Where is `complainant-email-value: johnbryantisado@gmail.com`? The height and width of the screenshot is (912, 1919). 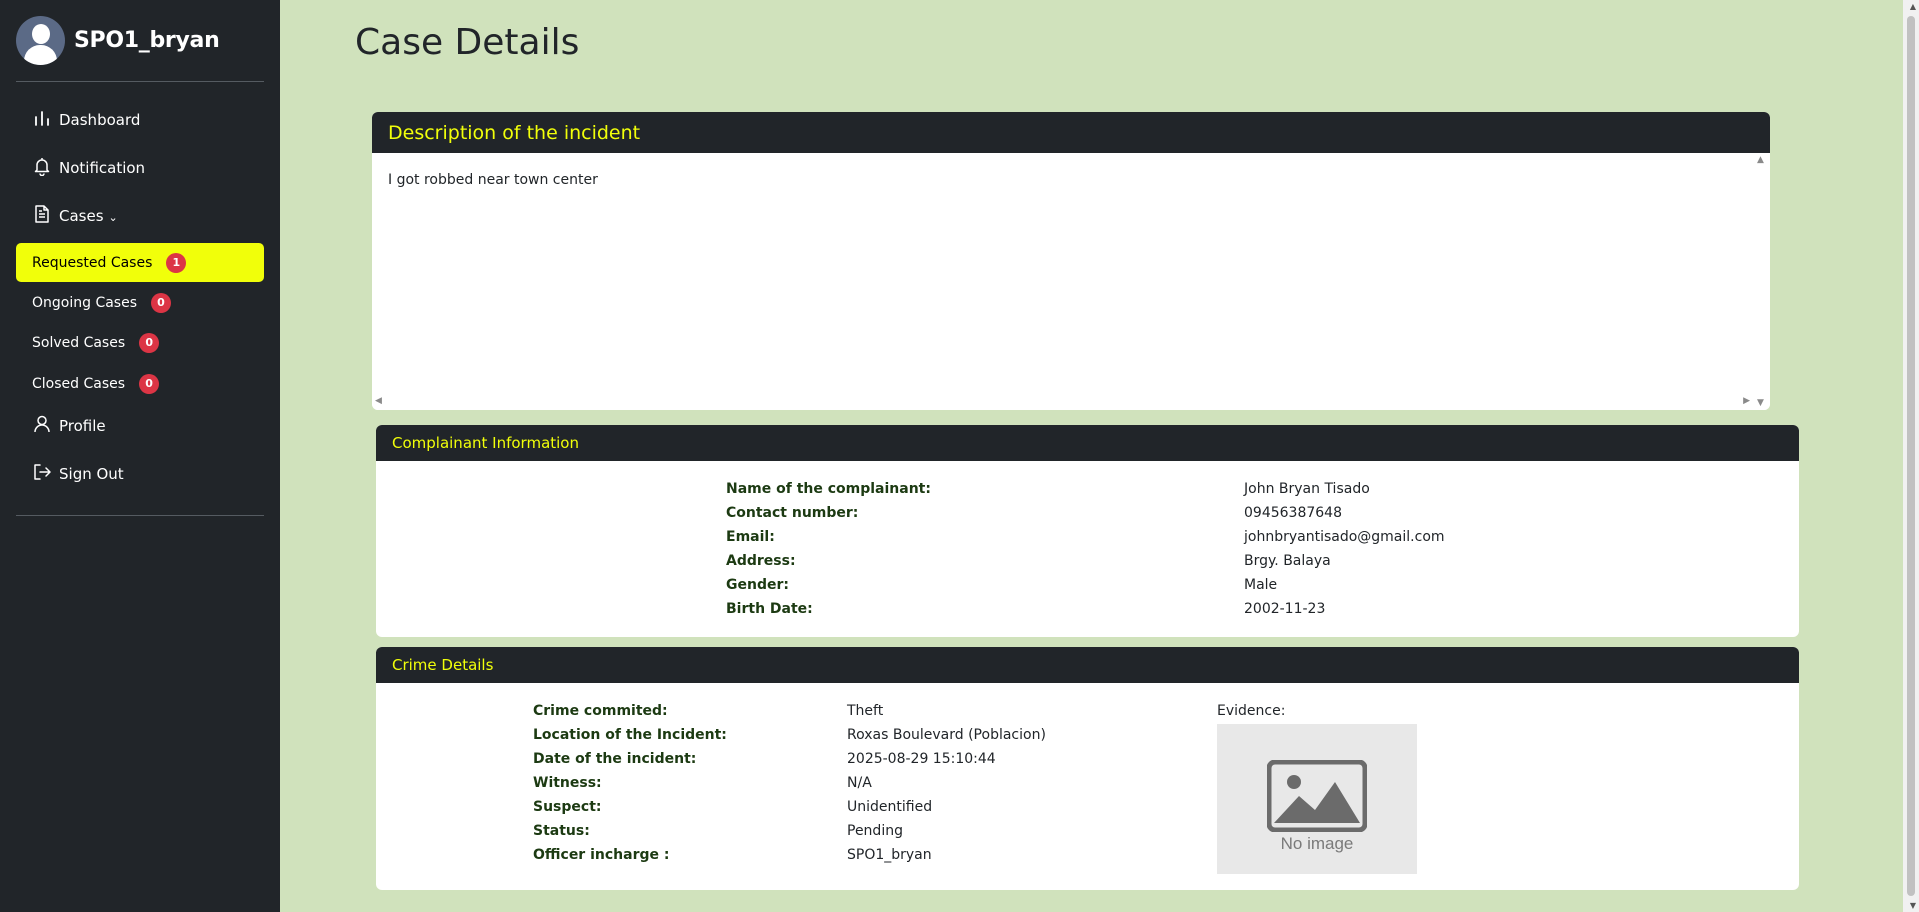 complainant-email-value: johnbryantisado@gmail.com is located at coordinates (1344, 537).